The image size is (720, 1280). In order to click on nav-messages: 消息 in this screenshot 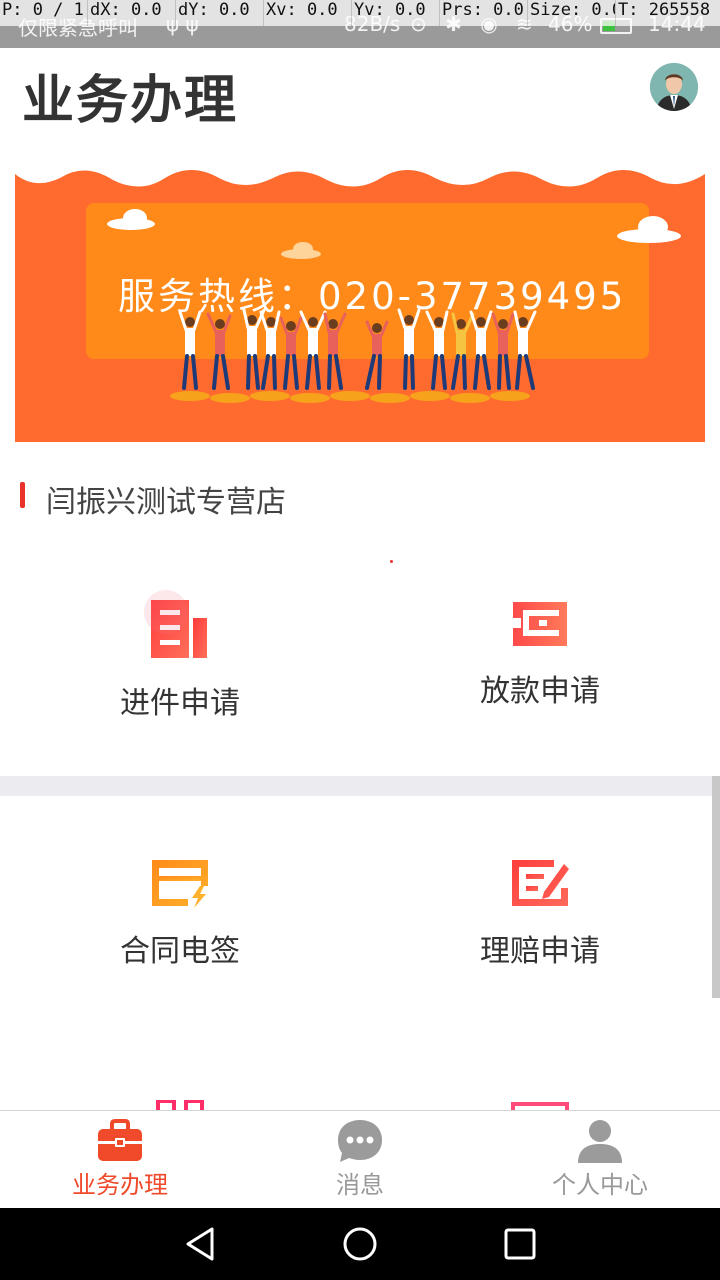, I will do `click(360, 1160)`.